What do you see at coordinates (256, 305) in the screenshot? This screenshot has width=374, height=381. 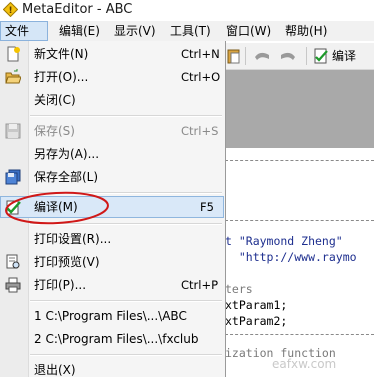 I see `code-line-param1: xtParam1;` at bounding box center [256, 305].